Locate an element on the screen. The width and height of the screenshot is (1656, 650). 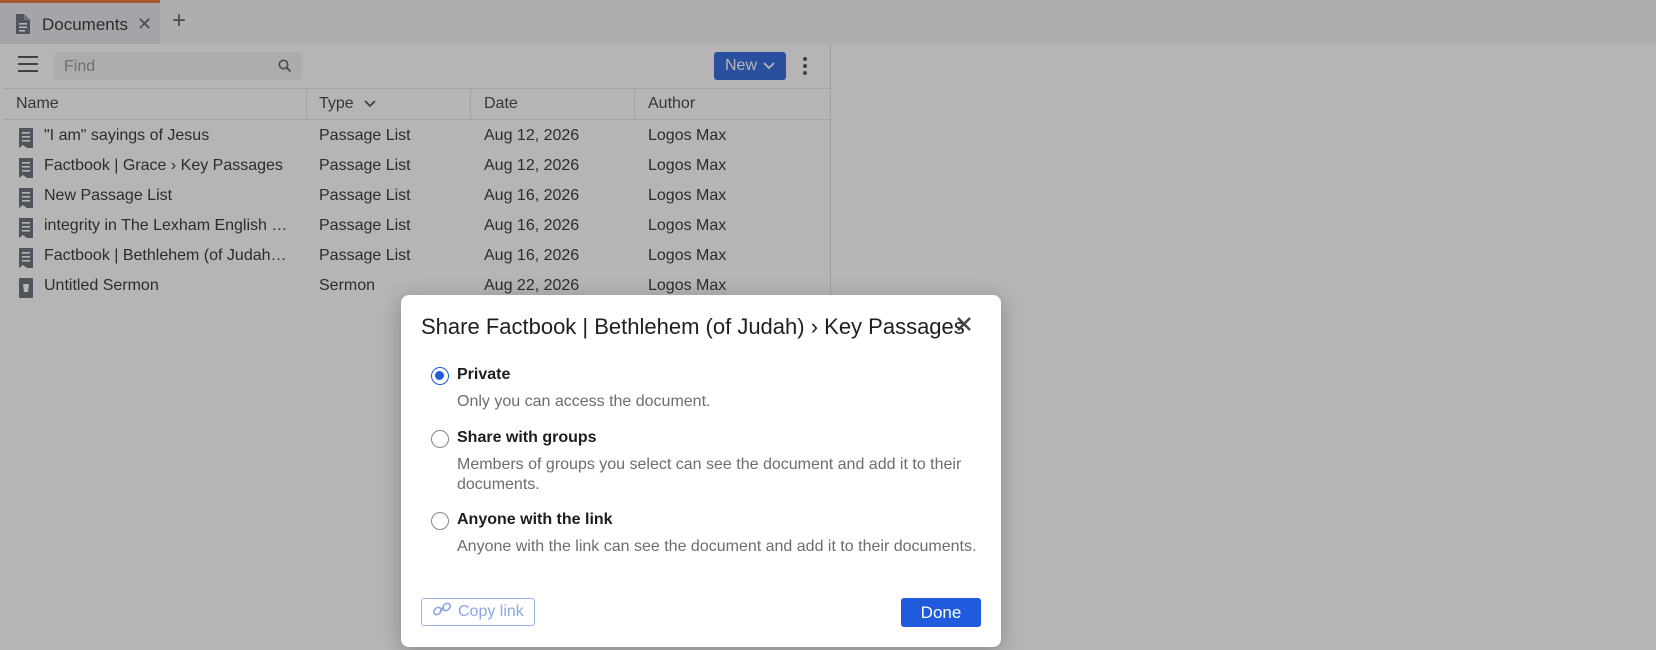
close-icon is located at coordinates (965, 325).